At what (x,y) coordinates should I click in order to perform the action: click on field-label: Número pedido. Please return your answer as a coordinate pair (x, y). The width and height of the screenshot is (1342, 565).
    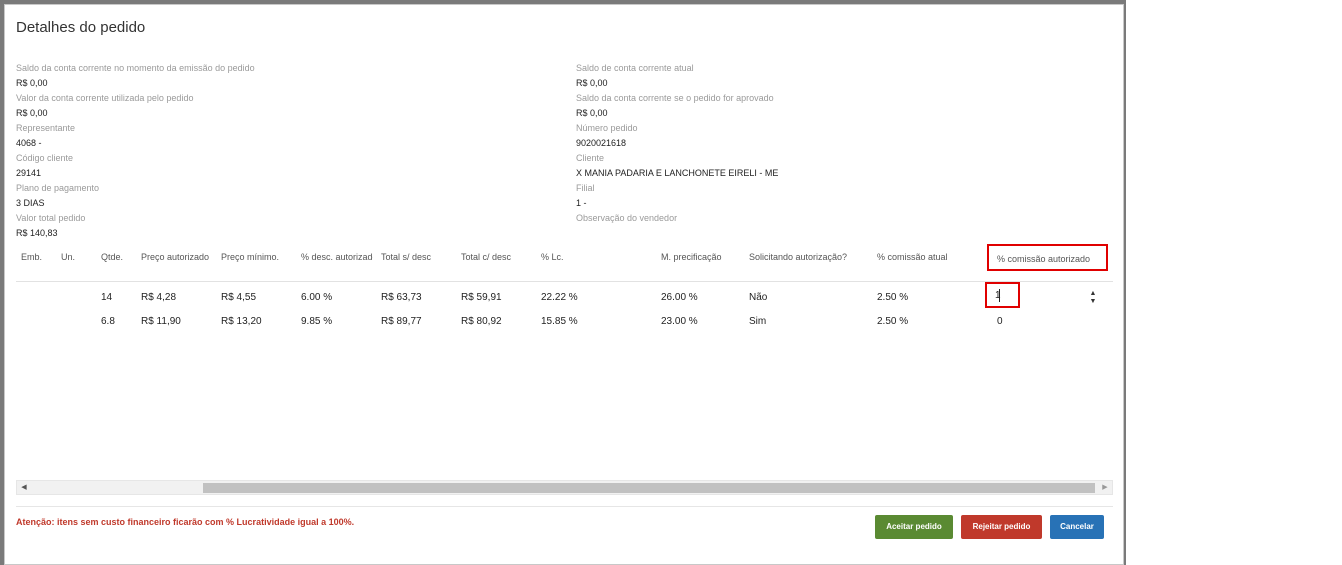
    Looking at the image, I should click on (607, 128).